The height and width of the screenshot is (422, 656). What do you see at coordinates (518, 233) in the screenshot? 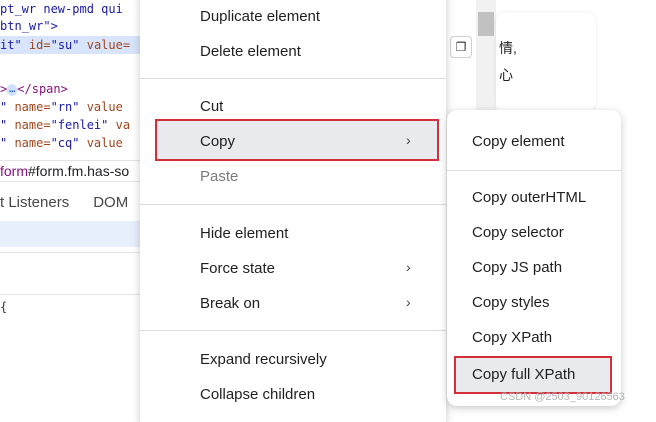
I see `menu-item-copy-selector: Copy selector` at bounding box center [518, 233].